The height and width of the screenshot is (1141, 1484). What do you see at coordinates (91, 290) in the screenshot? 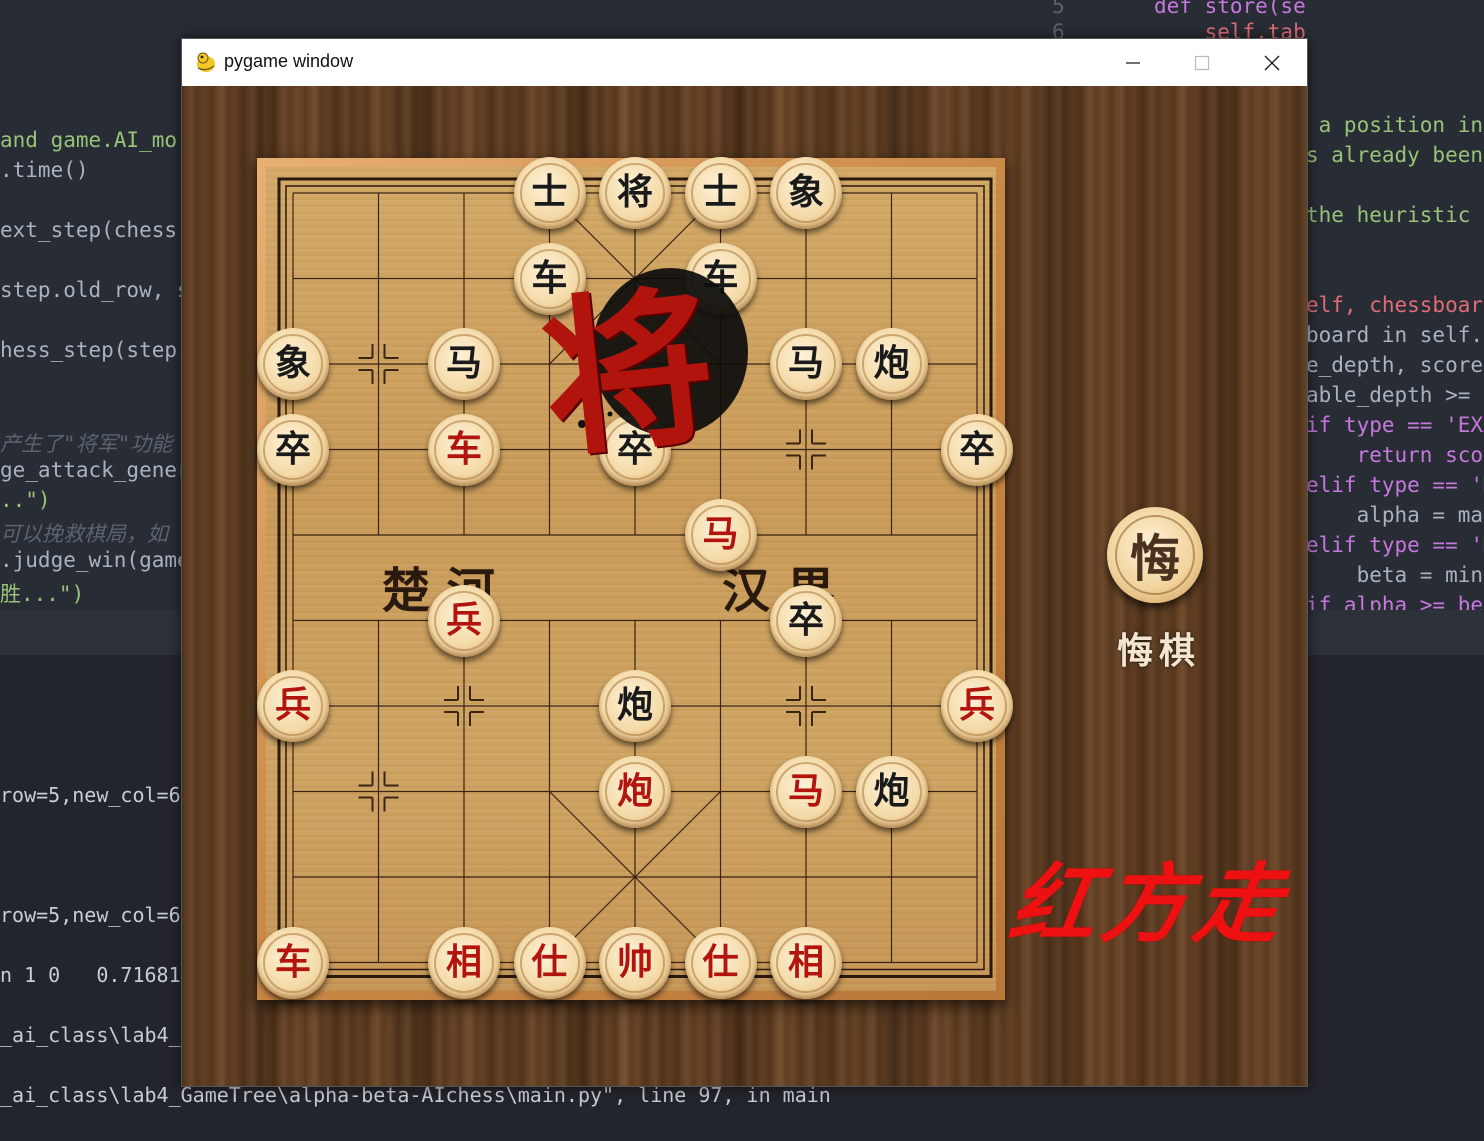
I see `code-line: step.old_row, s` at bounding box center [91, 290].